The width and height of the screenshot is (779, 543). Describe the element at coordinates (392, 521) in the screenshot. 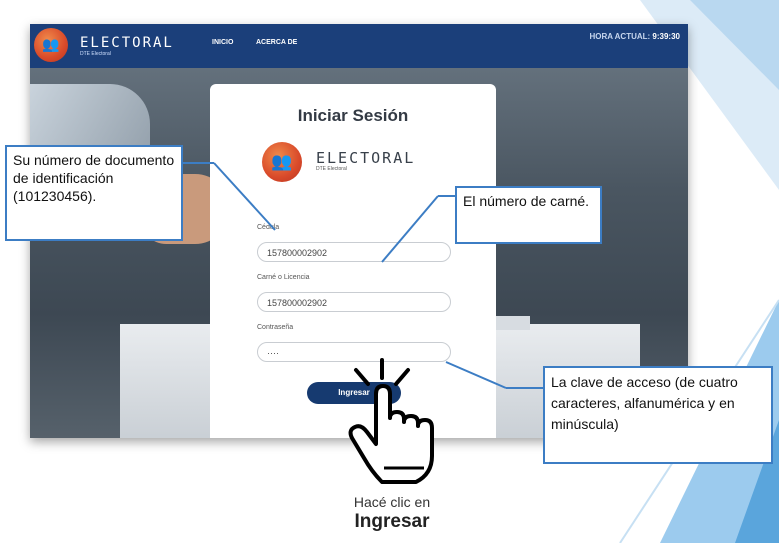

I see `caption-action: Ingresar` at that location.